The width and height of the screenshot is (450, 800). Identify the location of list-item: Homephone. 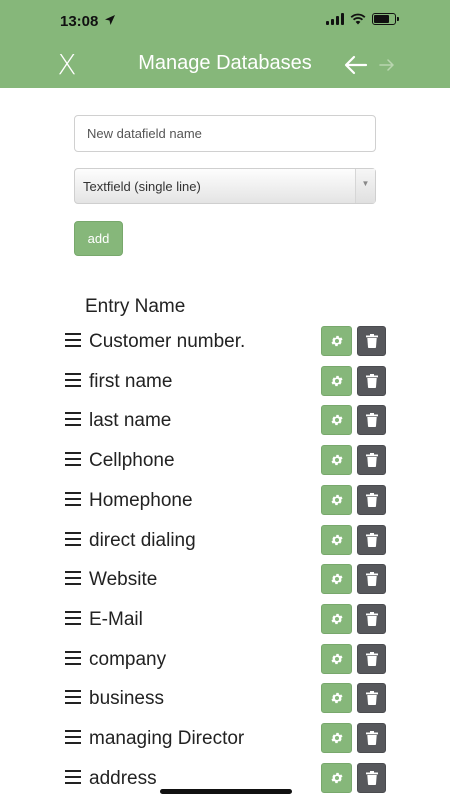
(225, 500).